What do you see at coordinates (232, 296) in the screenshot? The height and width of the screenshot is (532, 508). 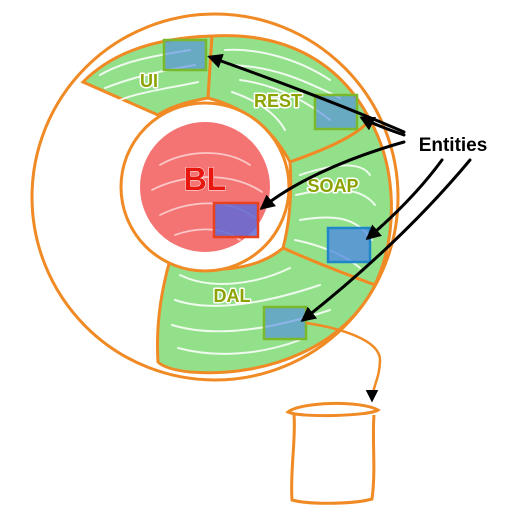 I see `dal-label: DAL` at bounding box center [232, 296].